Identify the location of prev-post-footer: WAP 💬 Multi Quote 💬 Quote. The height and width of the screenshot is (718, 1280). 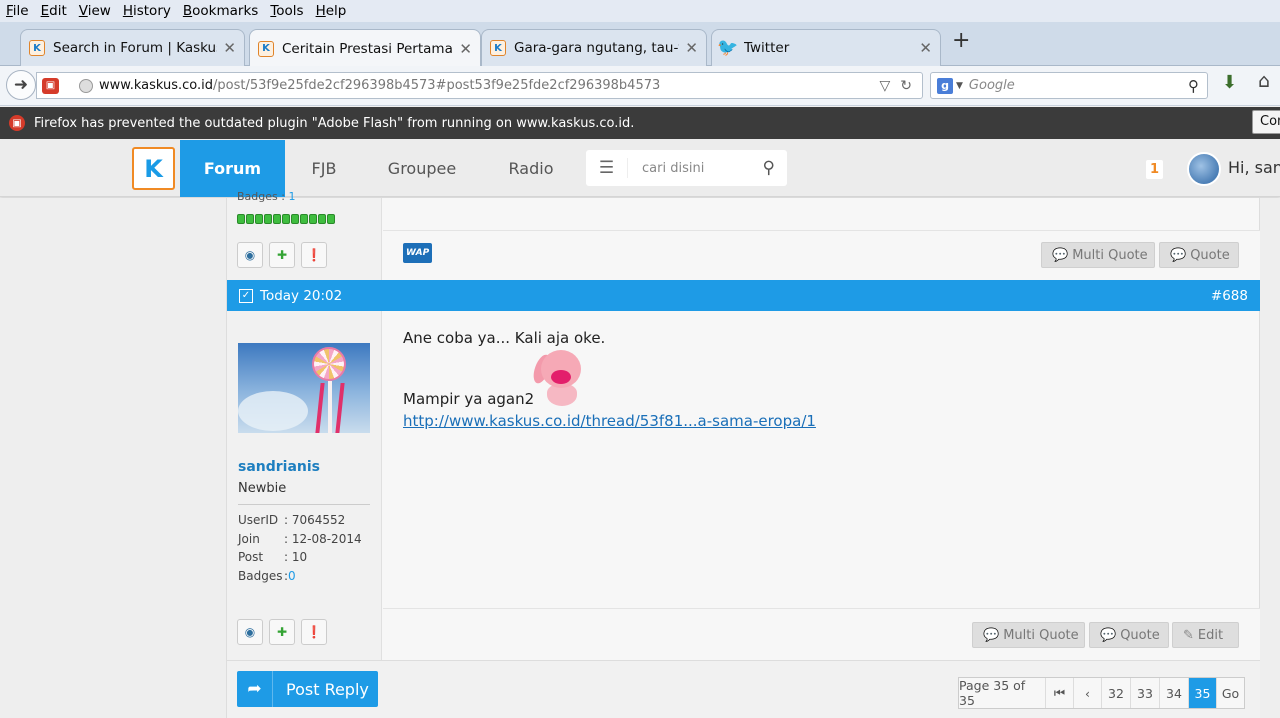
(821, 255).